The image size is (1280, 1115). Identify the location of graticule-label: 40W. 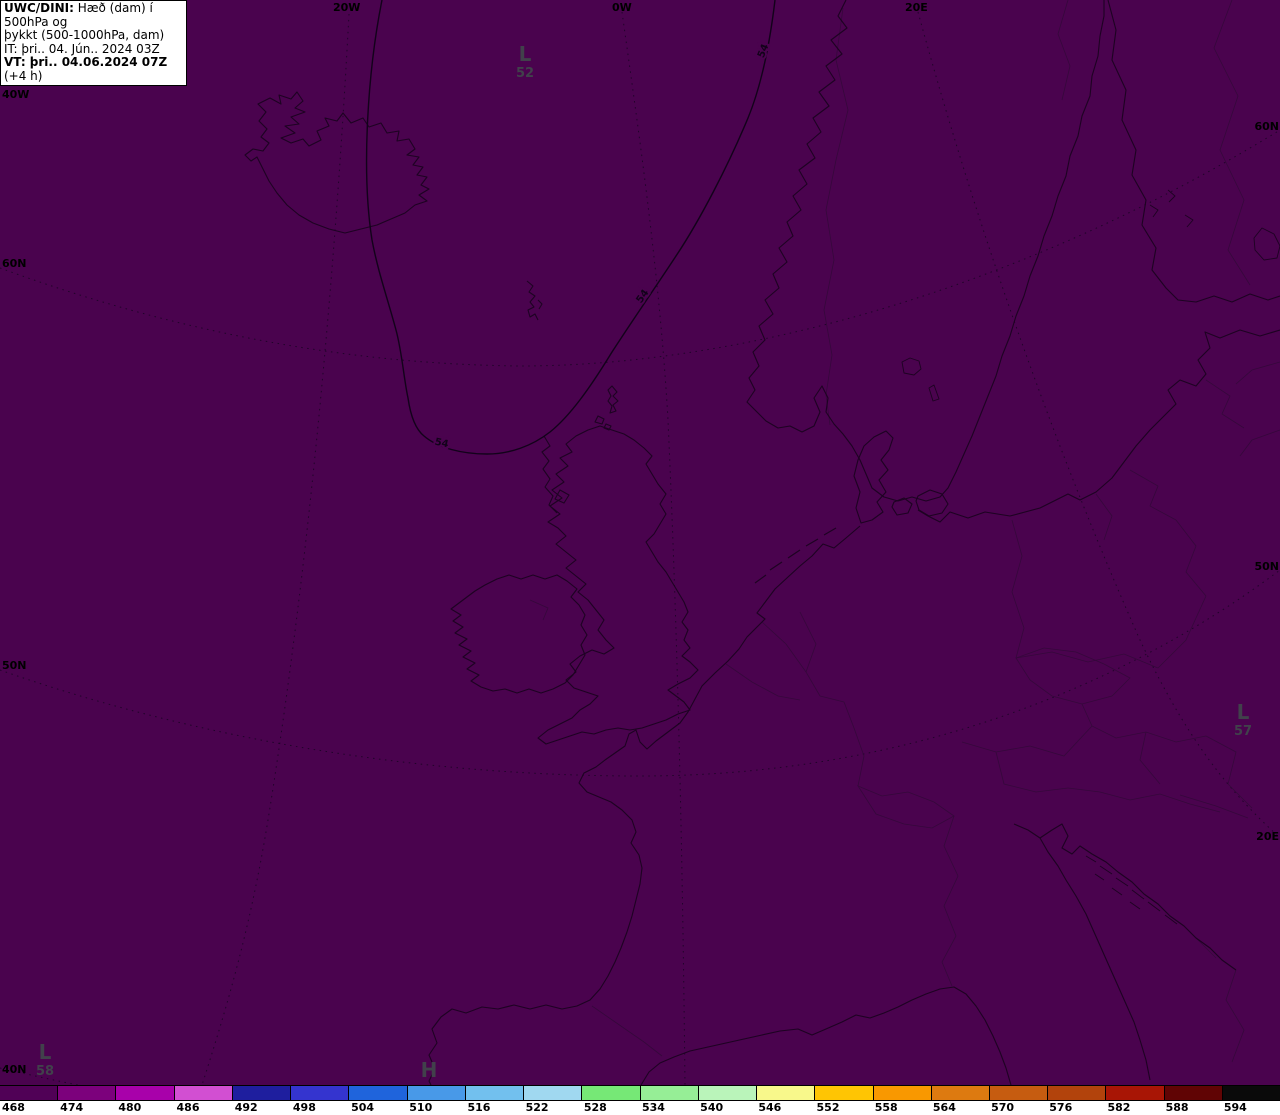
(16, 94).